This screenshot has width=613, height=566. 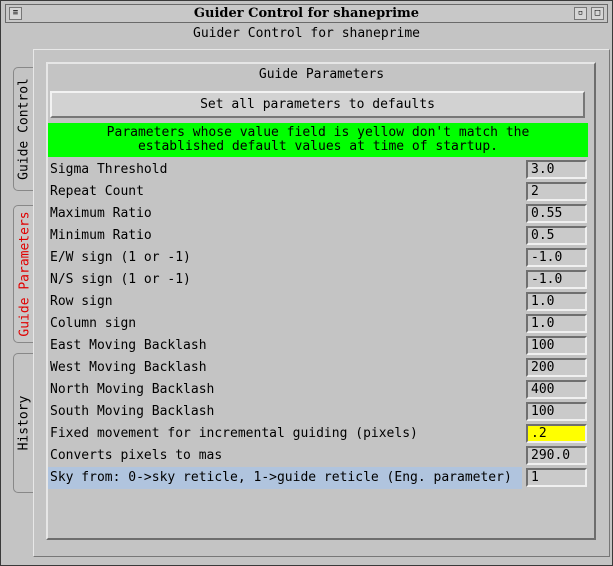 I want to click on param-row-repeat-count: Repeat Count, so click(x=318, y=192).